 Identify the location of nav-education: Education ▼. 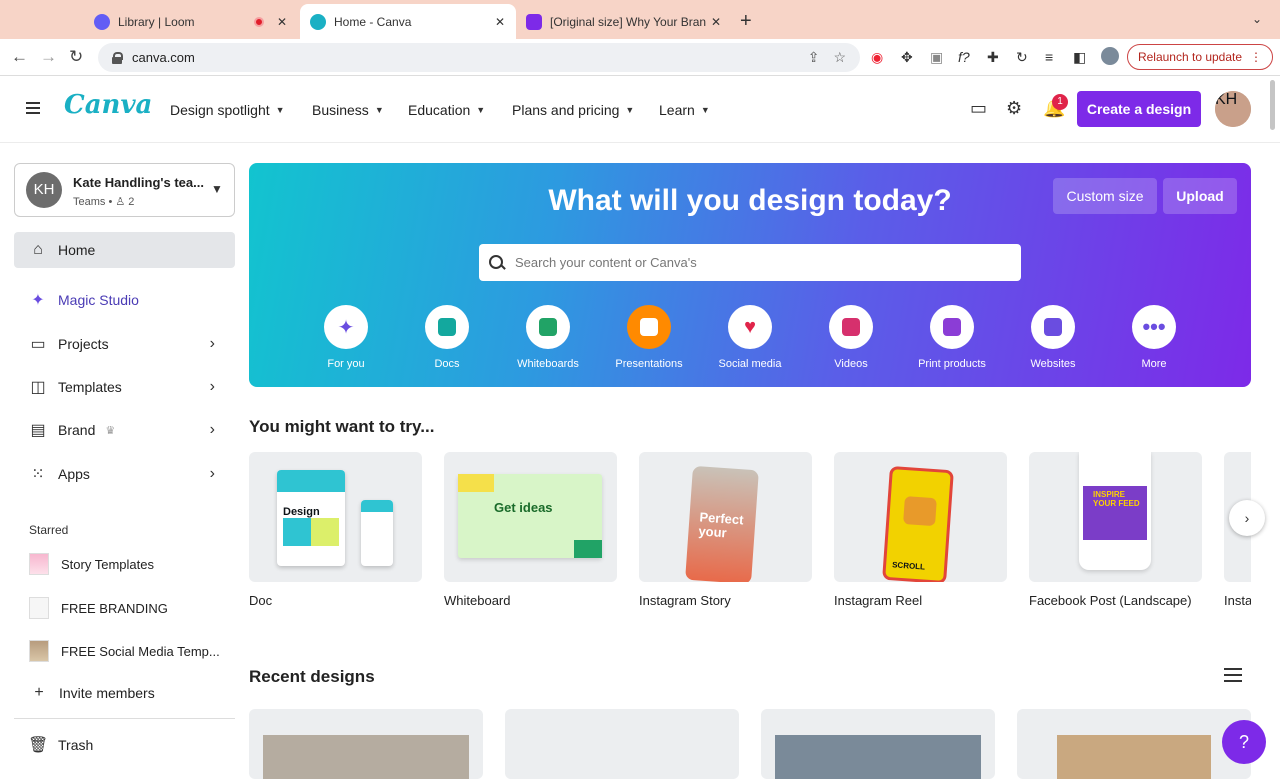
(446, 110).